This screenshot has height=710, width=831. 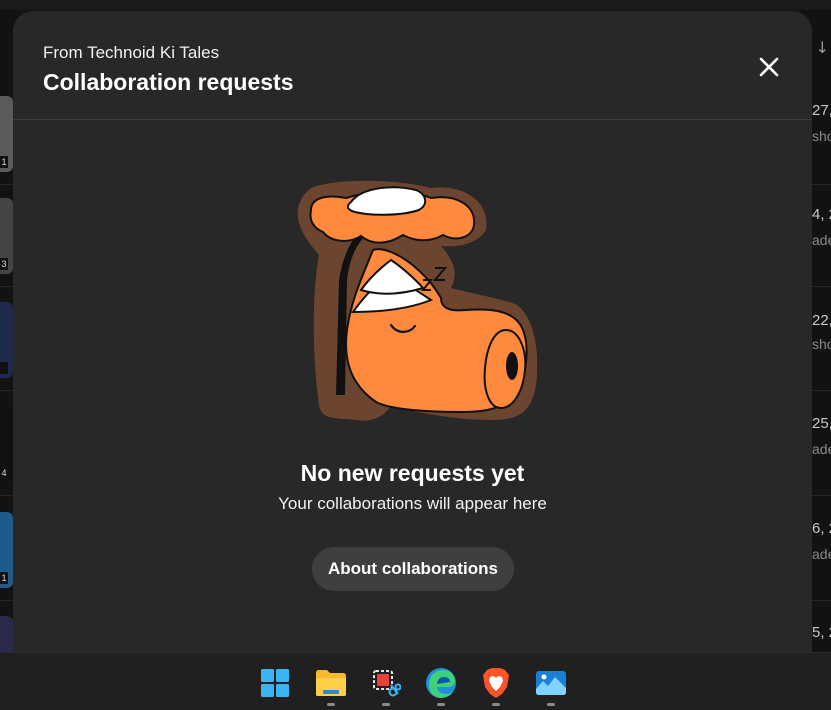 I want to click on video-date: 6, 2, so click(x=821, y=528).